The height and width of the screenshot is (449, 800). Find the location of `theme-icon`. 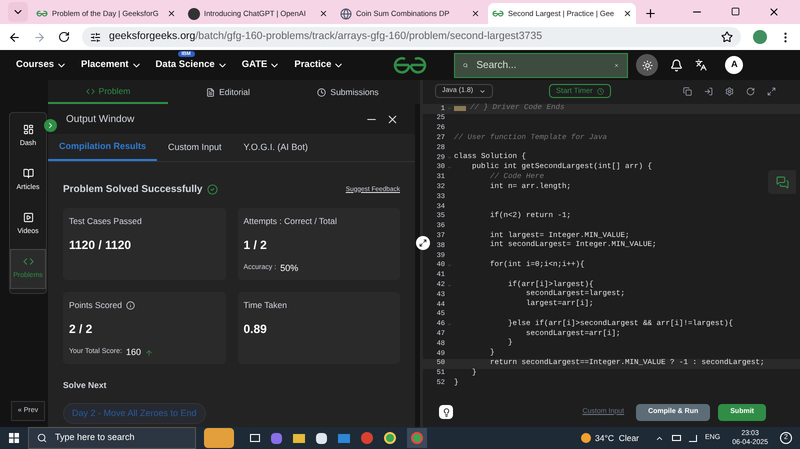

theme-icon is located at coordinates (446, 412).